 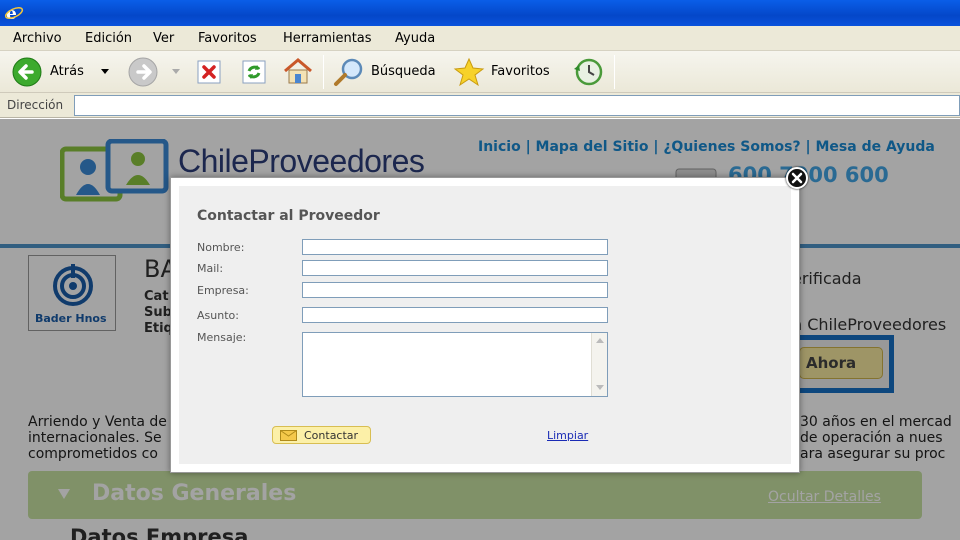 I want to click on menu-favoritos: Favoritos, so click(x=227, y=38).